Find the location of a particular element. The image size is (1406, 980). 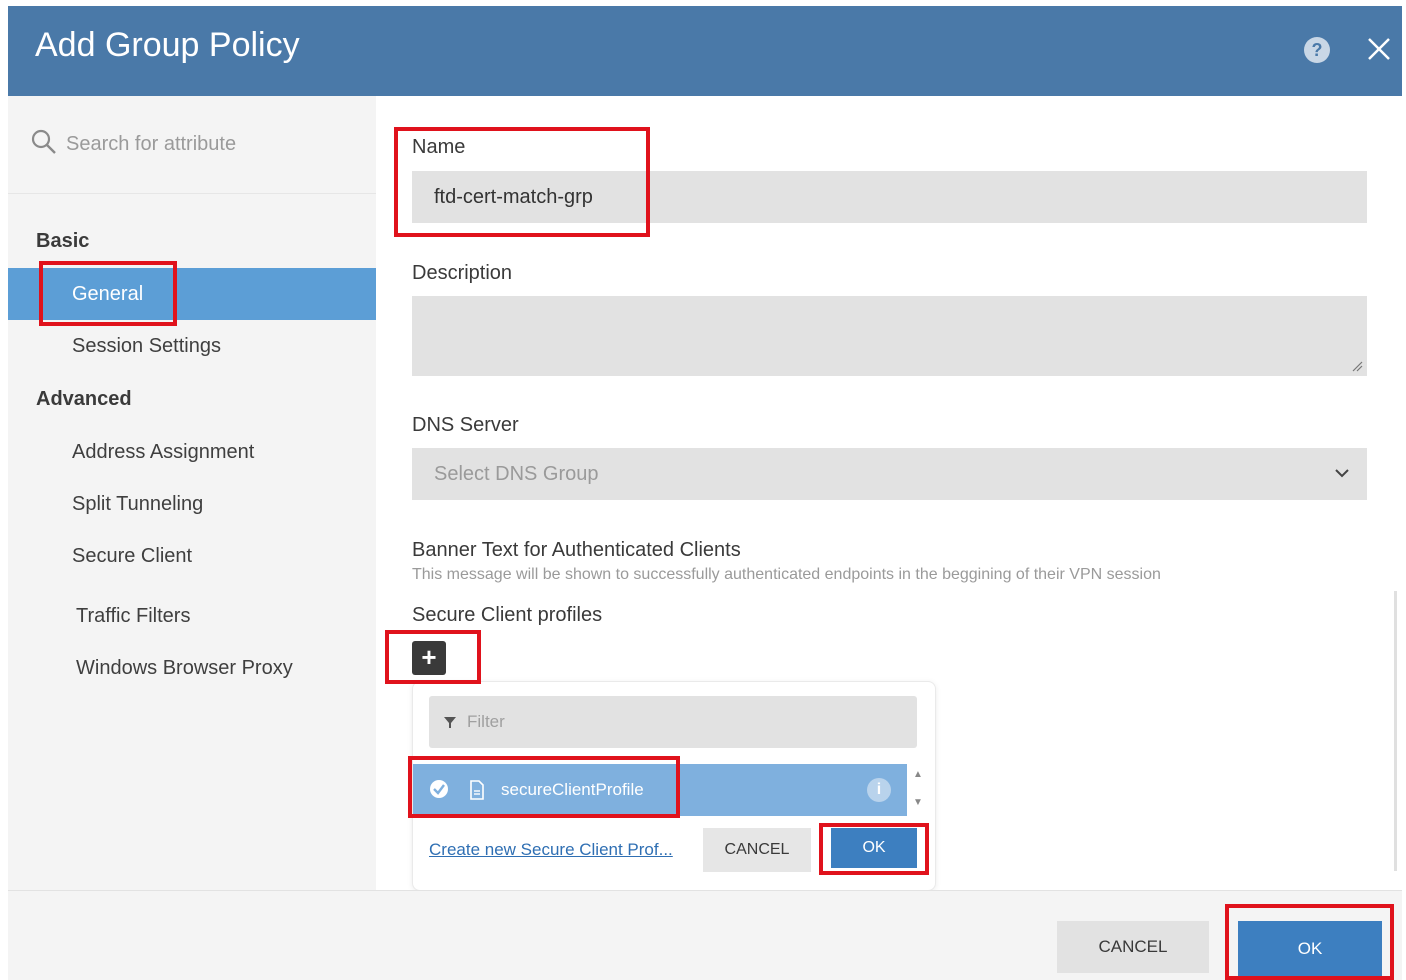

sidebar-item-session-settings: Session Settings is located at coordinates (192, 346).